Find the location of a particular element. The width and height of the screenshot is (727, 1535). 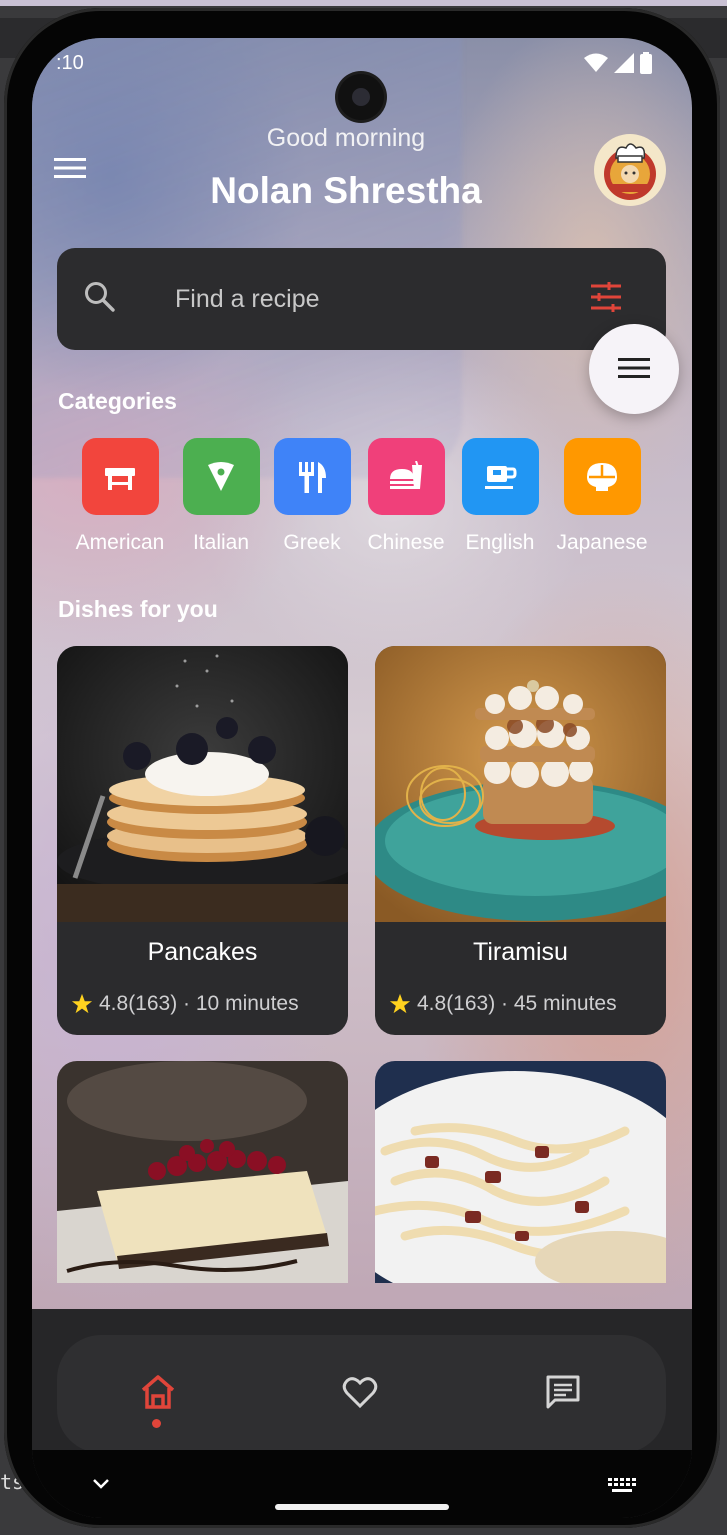

active-indicator-dot is located at coordinates (156, 1423).